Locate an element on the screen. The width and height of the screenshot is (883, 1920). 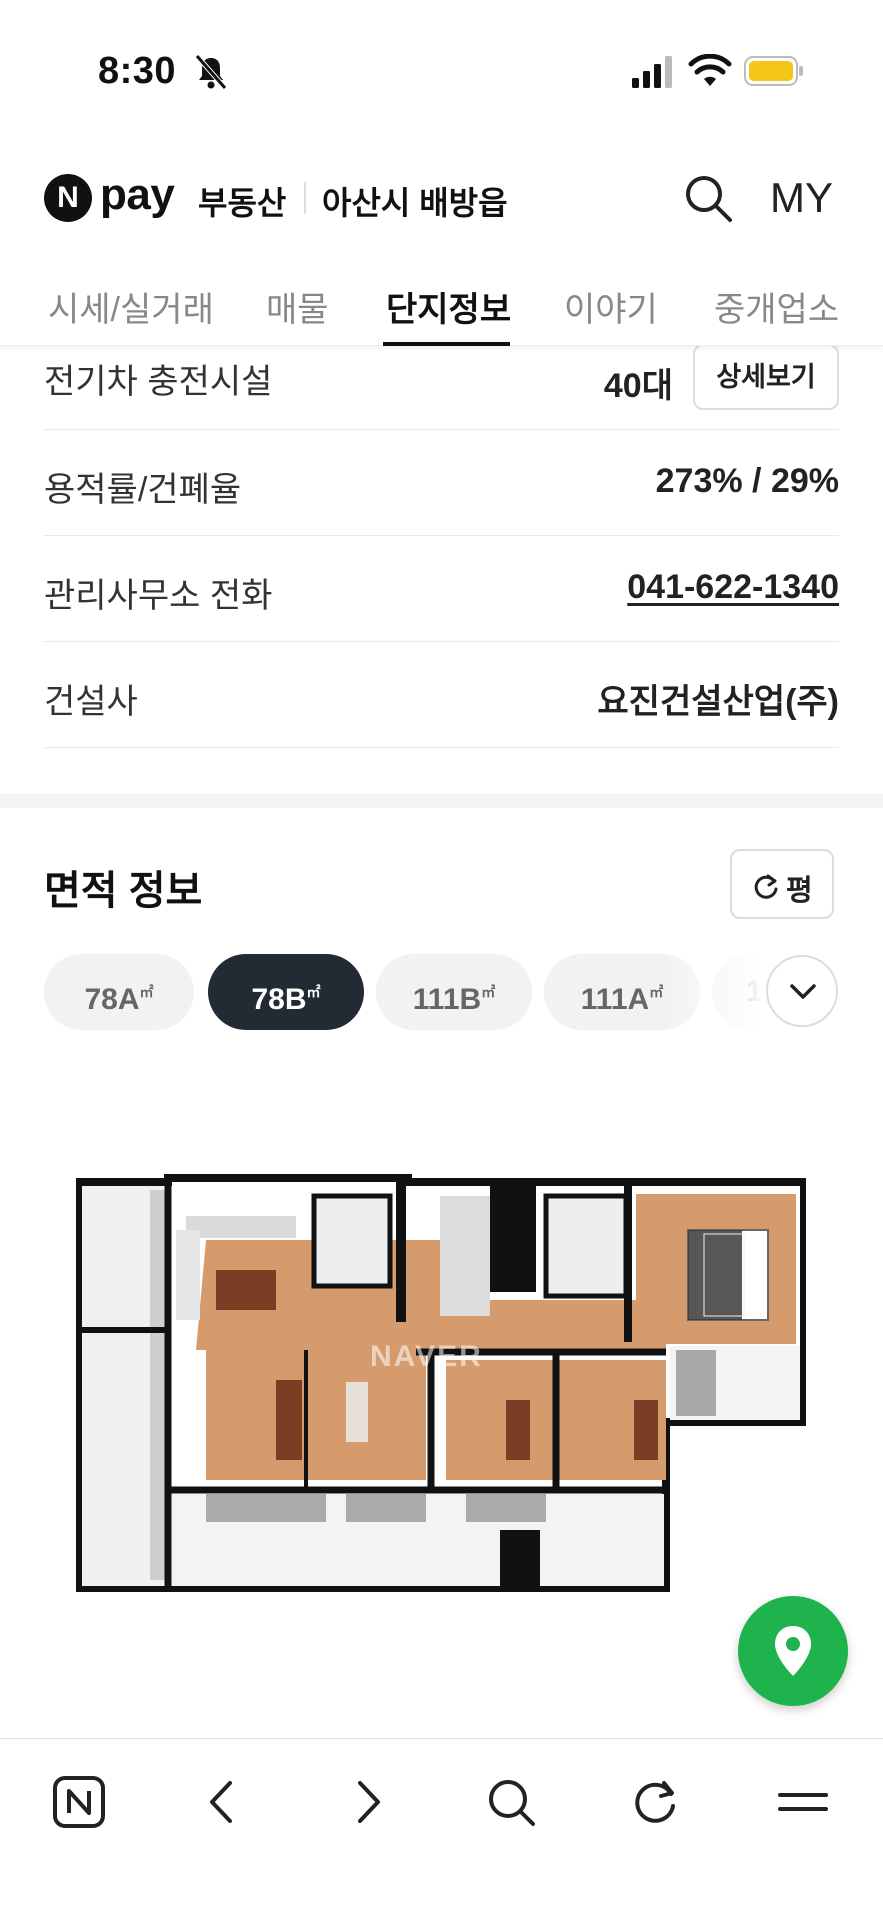
battery-icon is located at coordinates (773, 71).